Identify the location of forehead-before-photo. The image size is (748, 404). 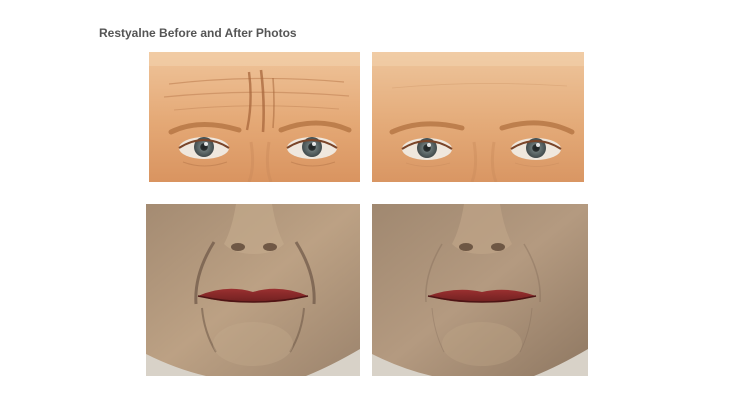
(254, 117).